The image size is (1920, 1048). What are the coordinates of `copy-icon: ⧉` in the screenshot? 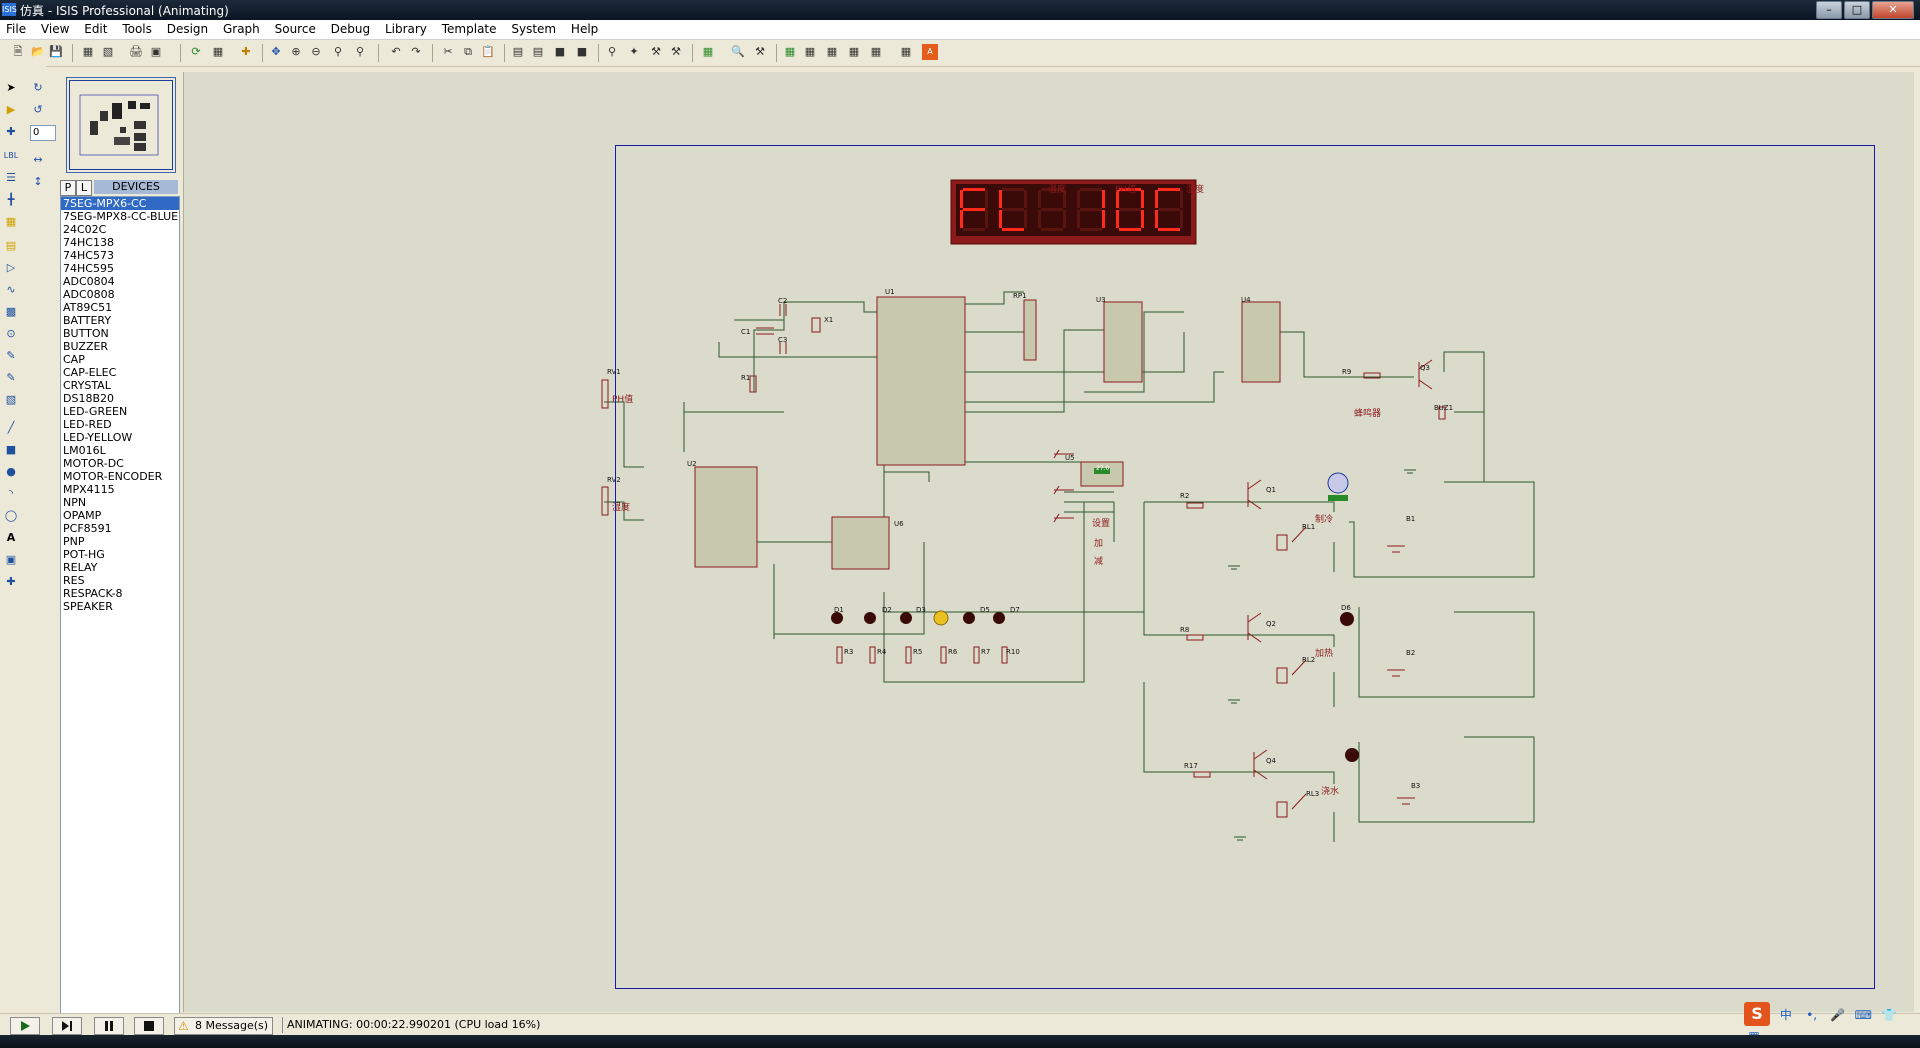 It's located at (468, 52).